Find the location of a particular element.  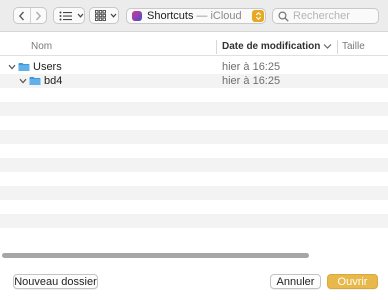

chevron-right-icon is located at coordinates (38, 15).